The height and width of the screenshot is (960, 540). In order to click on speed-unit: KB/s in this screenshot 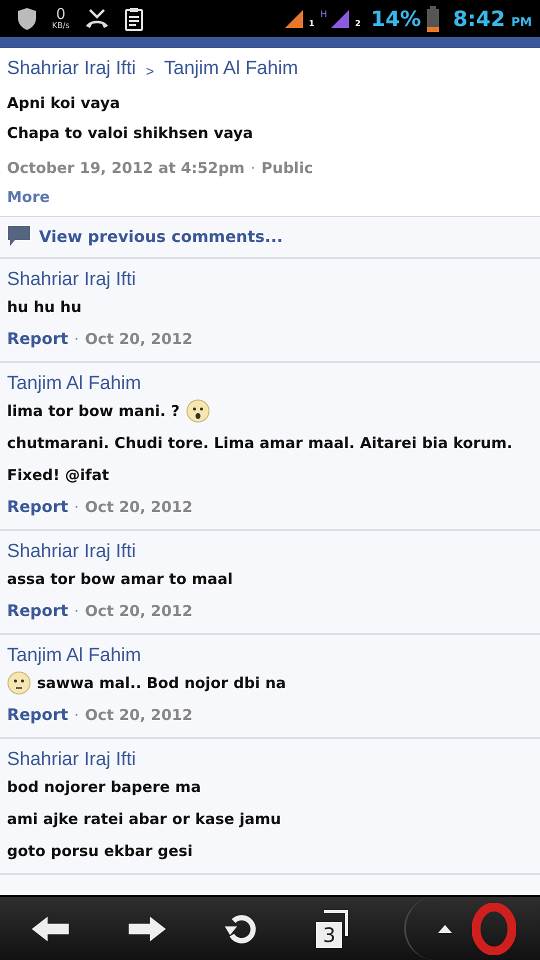, I will do `click(61, 26)`.